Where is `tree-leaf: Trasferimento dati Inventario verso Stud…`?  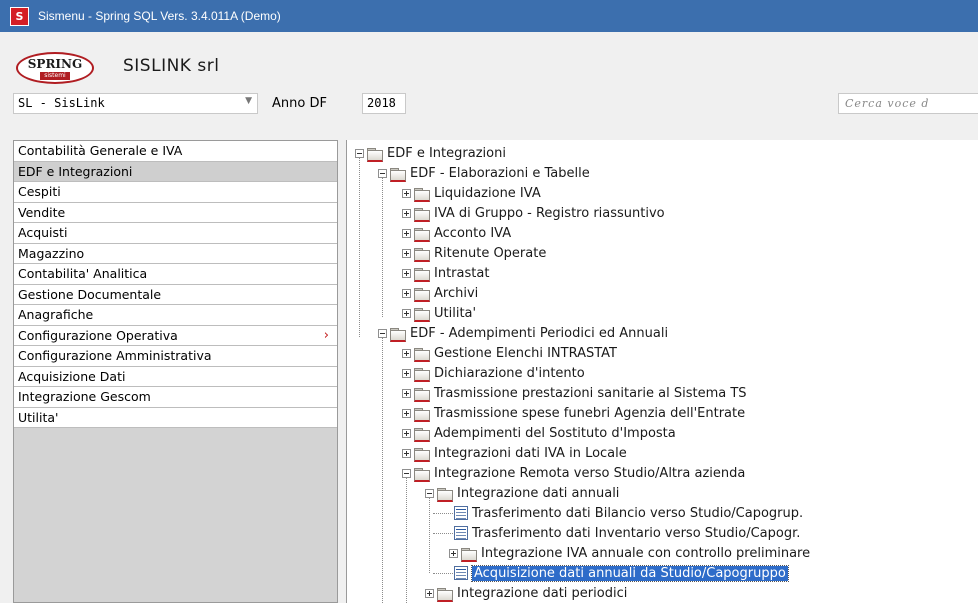 tree-leaf: Trasferimento dati Inventario verso Stud… is located at coordinates (627, 533).